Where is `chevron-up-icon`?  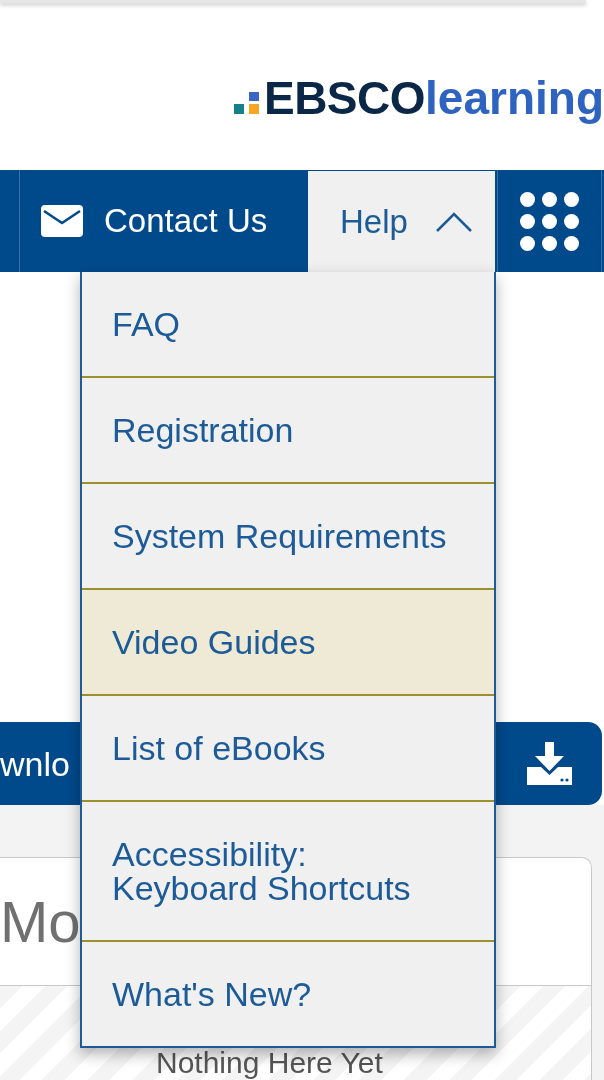
chevron-up-icon is located at coordinates (453, 221).